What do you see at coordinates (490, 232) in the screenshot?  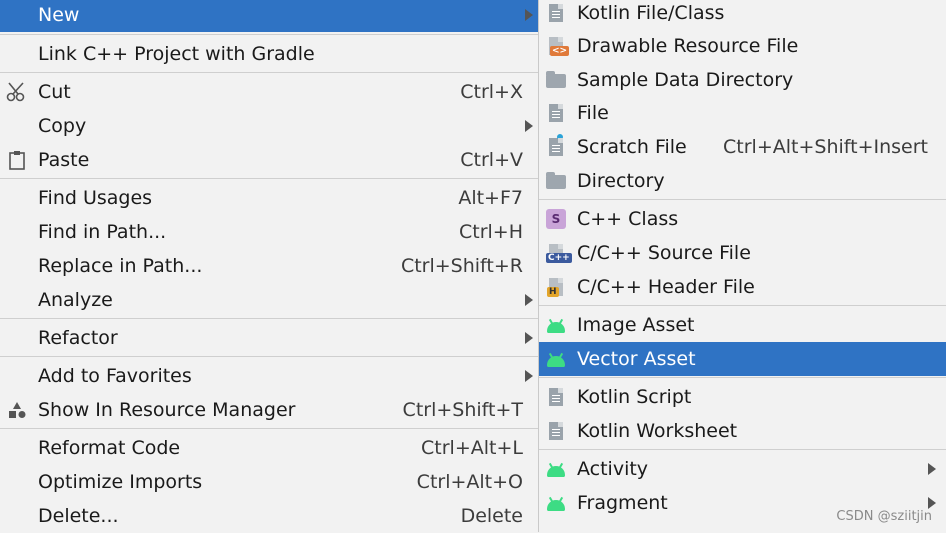 I see `menu-item-shortcut: Ctrl+H` at bounding box center [490, 232].